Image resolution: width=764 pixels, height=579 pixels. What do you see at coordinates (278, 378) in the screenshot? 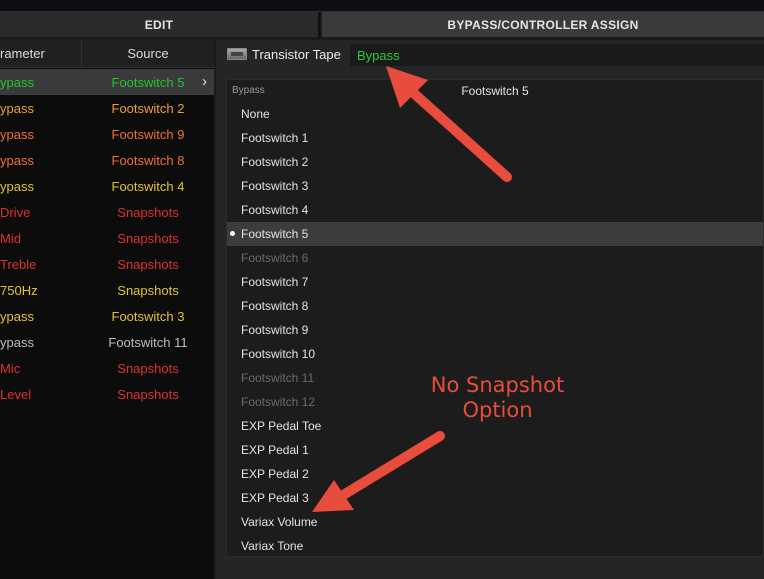
I see `dropdown-option-label: Footswitch 11` at bounding box center [278, 378].